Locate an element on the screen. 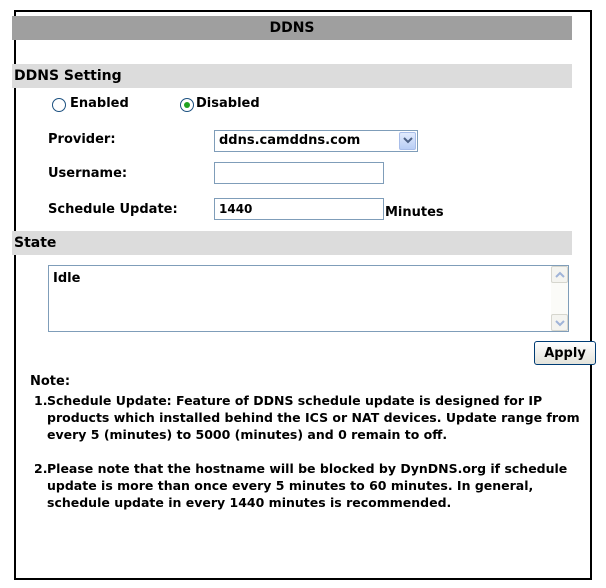 The width and height of the screenshot is (606, 588). state-scrollbar is located at coordinates (559, 298).